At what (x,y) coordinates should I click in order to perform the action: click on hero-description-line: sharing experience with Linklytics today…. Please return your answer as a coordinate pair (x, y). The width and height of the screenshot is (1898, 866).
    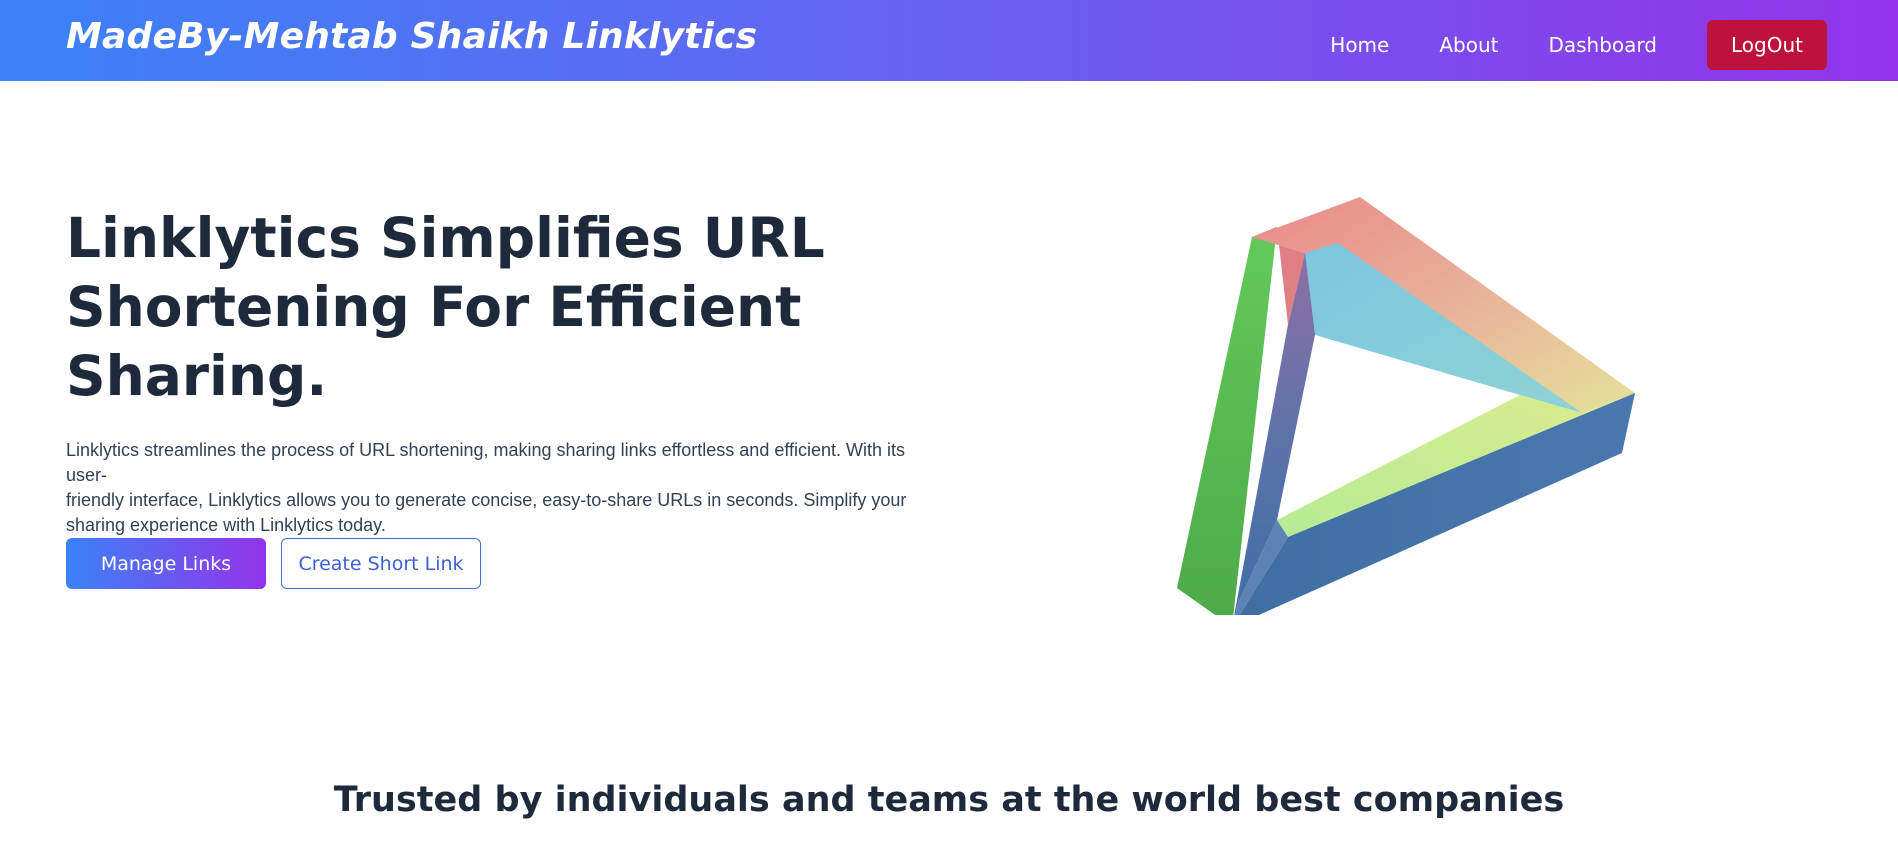
    Looking at the image, I should click on (226, 525).